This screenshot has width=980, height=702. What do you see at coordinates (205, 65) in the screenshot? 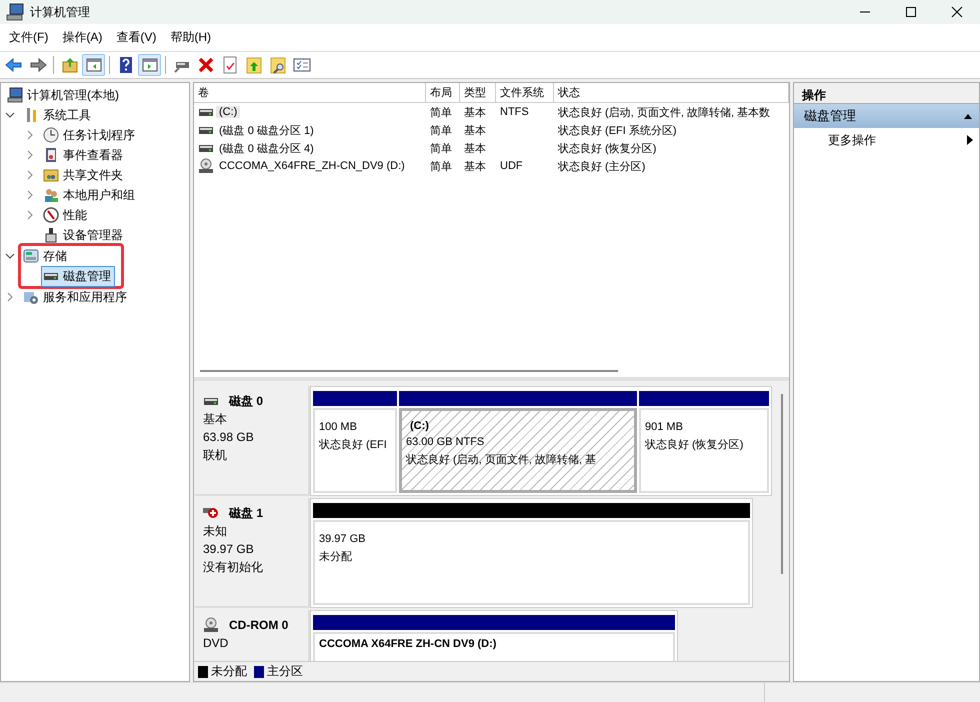
I see `delete-icon` at bounding box center [205, 65].